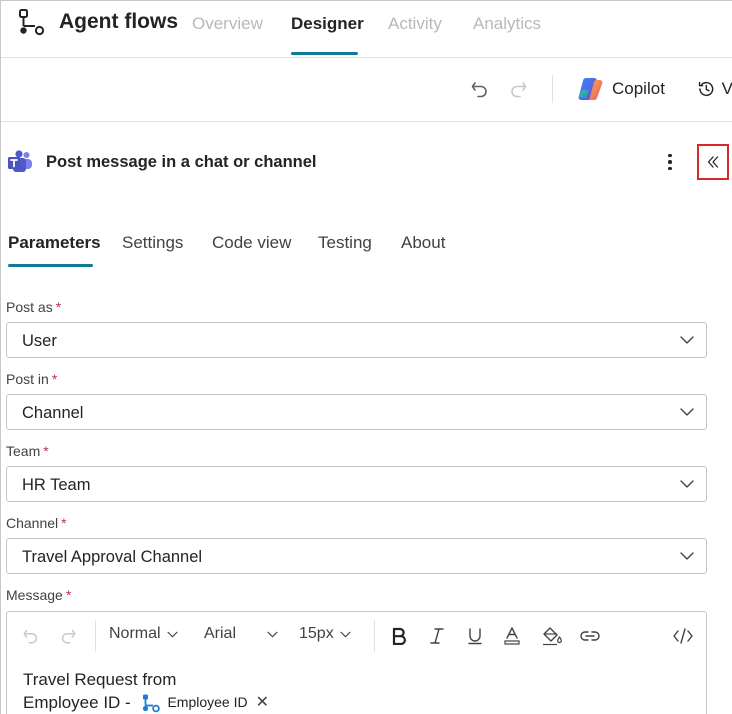 The image size is (732, 714). I want to click on editor-undo-button, so click(31, 636).